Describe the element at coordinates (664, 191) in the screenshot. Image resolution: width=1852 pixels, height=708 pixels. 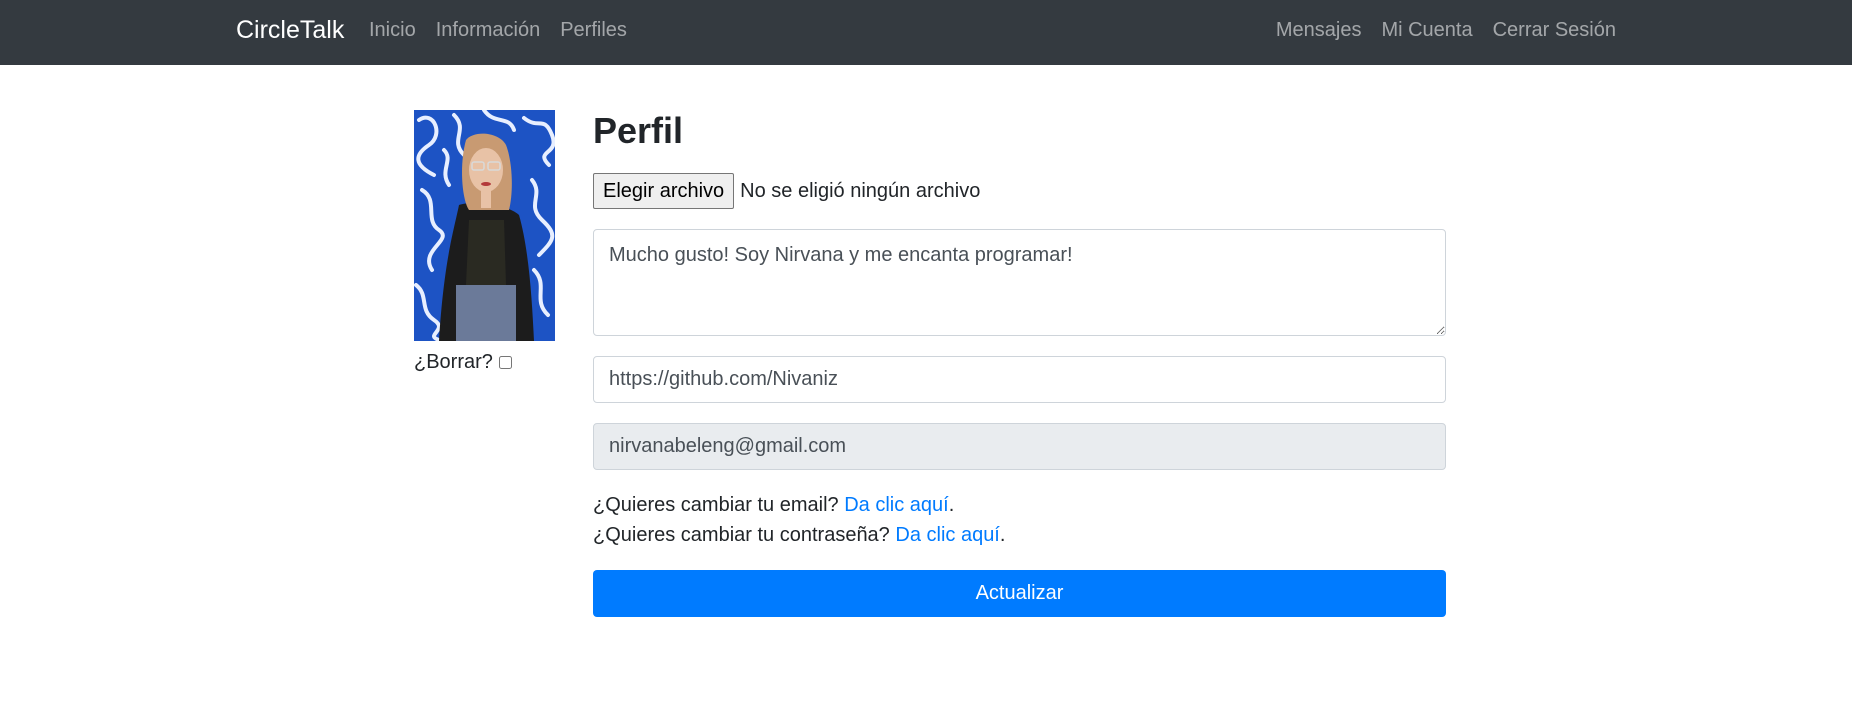
I see `choose-file-button: Elegir archivo` at that location.